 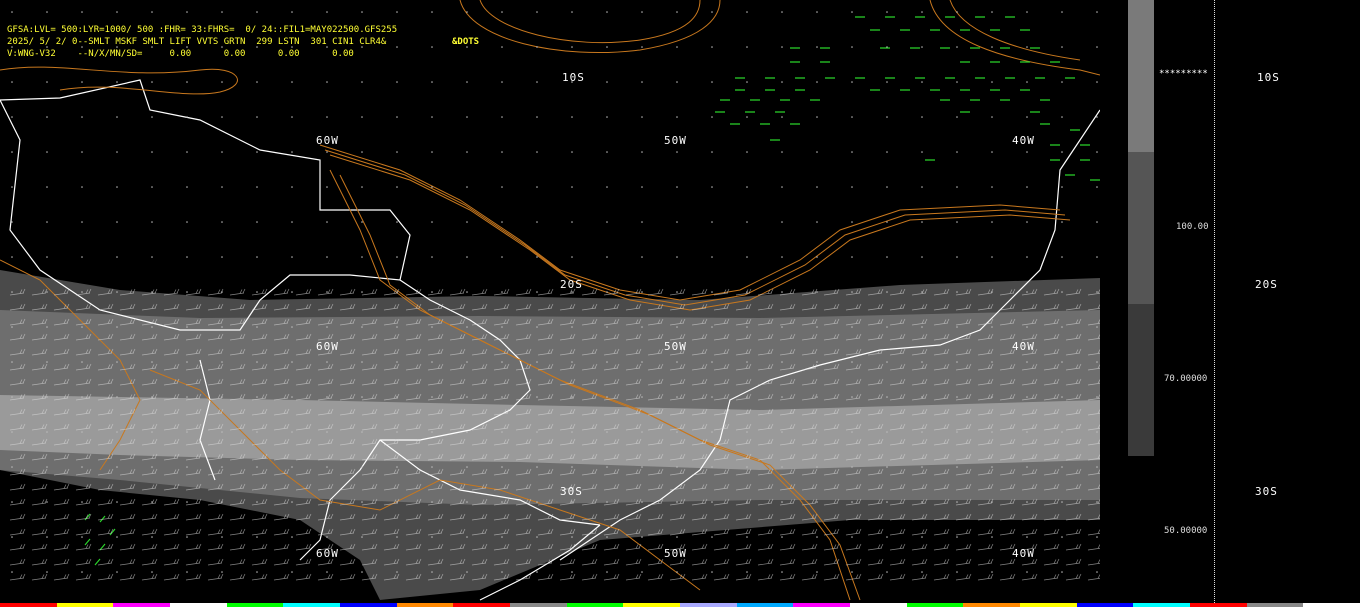 What do you see at coordinates (327, 140) in the screenshot?
I see `lon-label-60w-top: 60W` at bounding box center [327, 140].